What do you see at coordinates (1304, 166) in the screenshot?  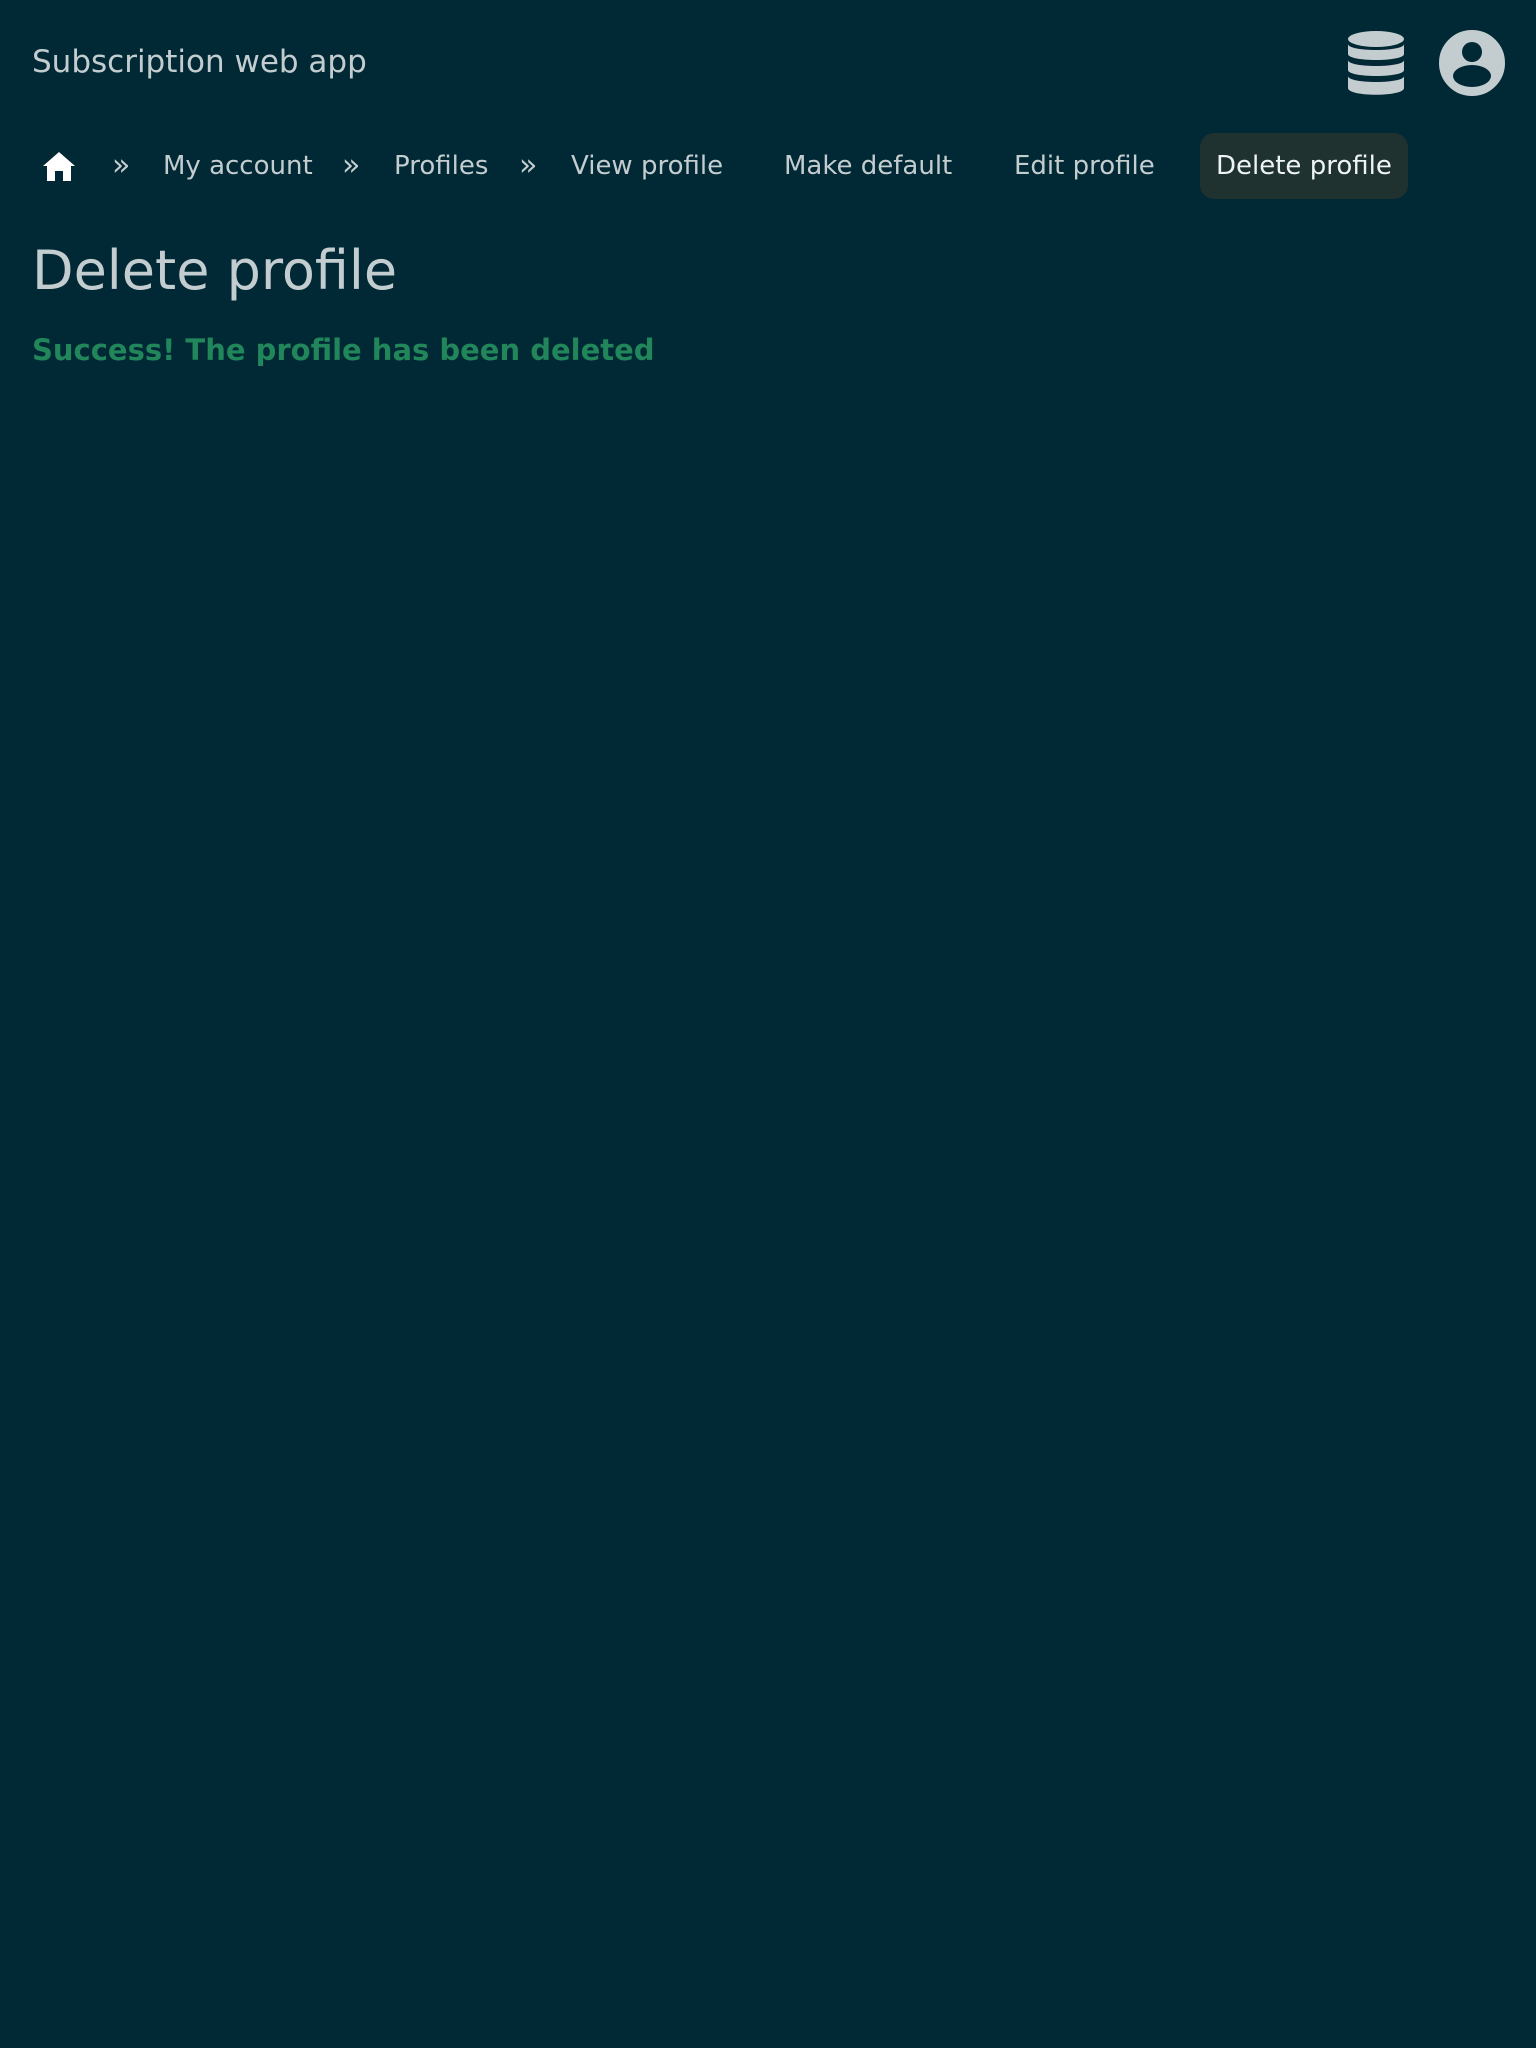 I see `delete-profile-tab: Delete profile` at bounding box center [1304, 166].